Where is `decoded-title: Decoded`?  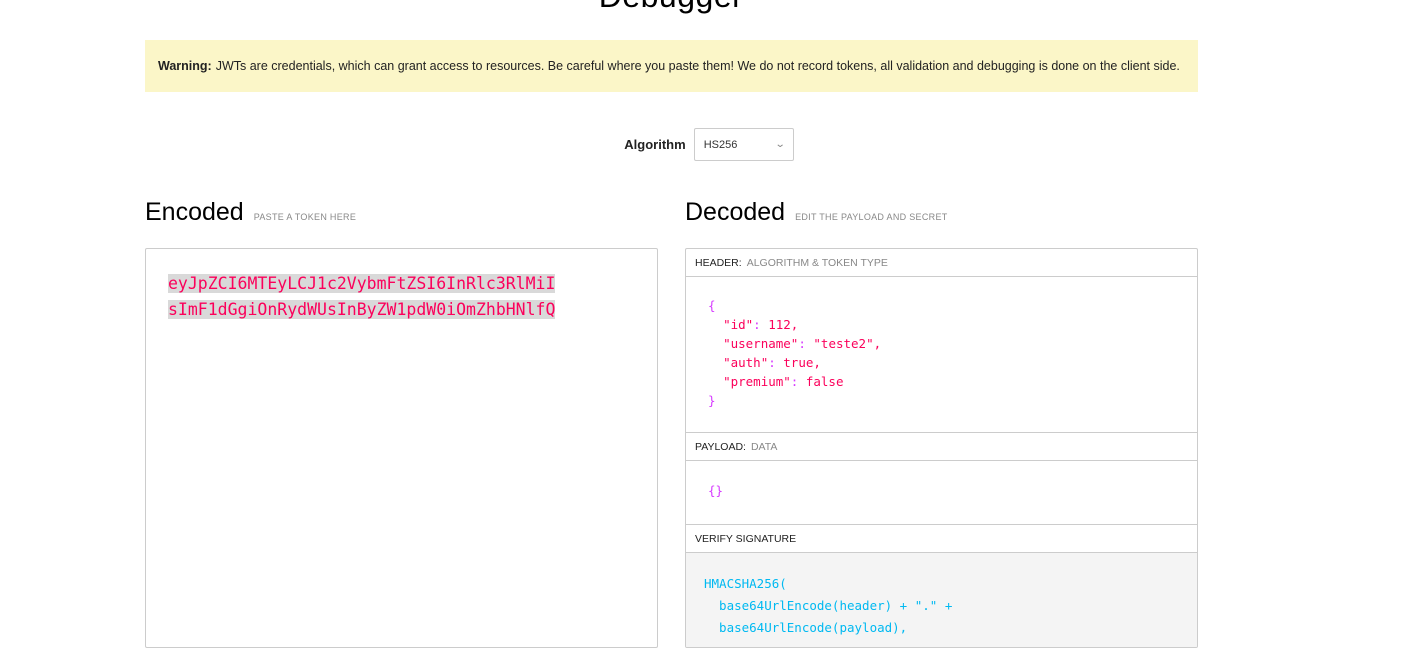
decoded-title: Decoded is located at coordinates (735, 212).